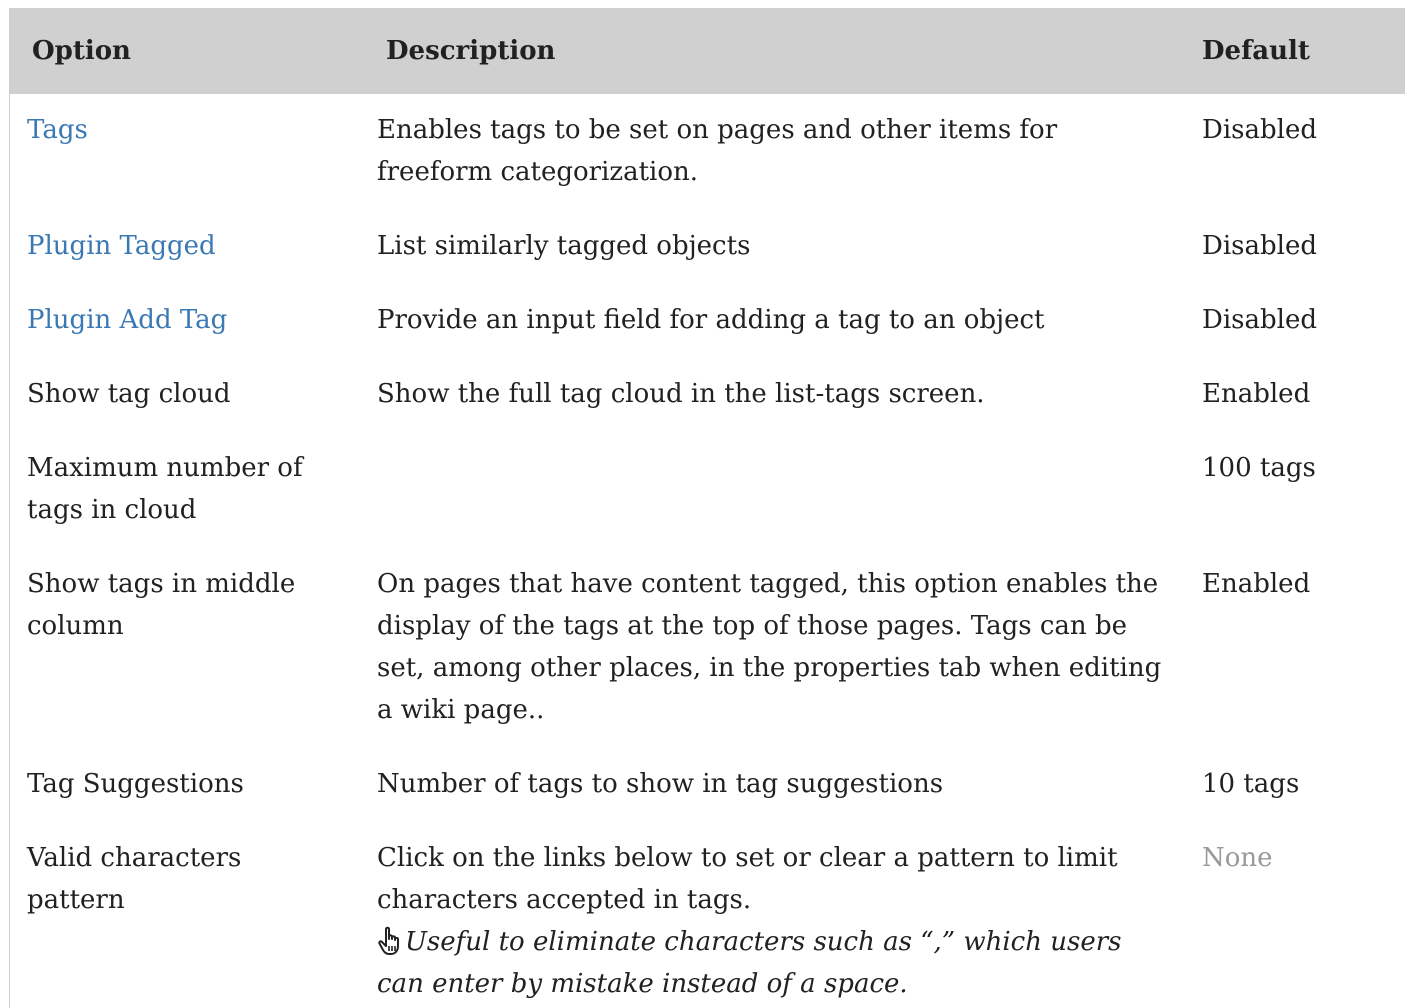 The width and height of the screenshot is (1413, 1008). Describe the element at coordinates (135, 784) in the screenshot. I see `option-cell: Tag Suggestions` at that location.